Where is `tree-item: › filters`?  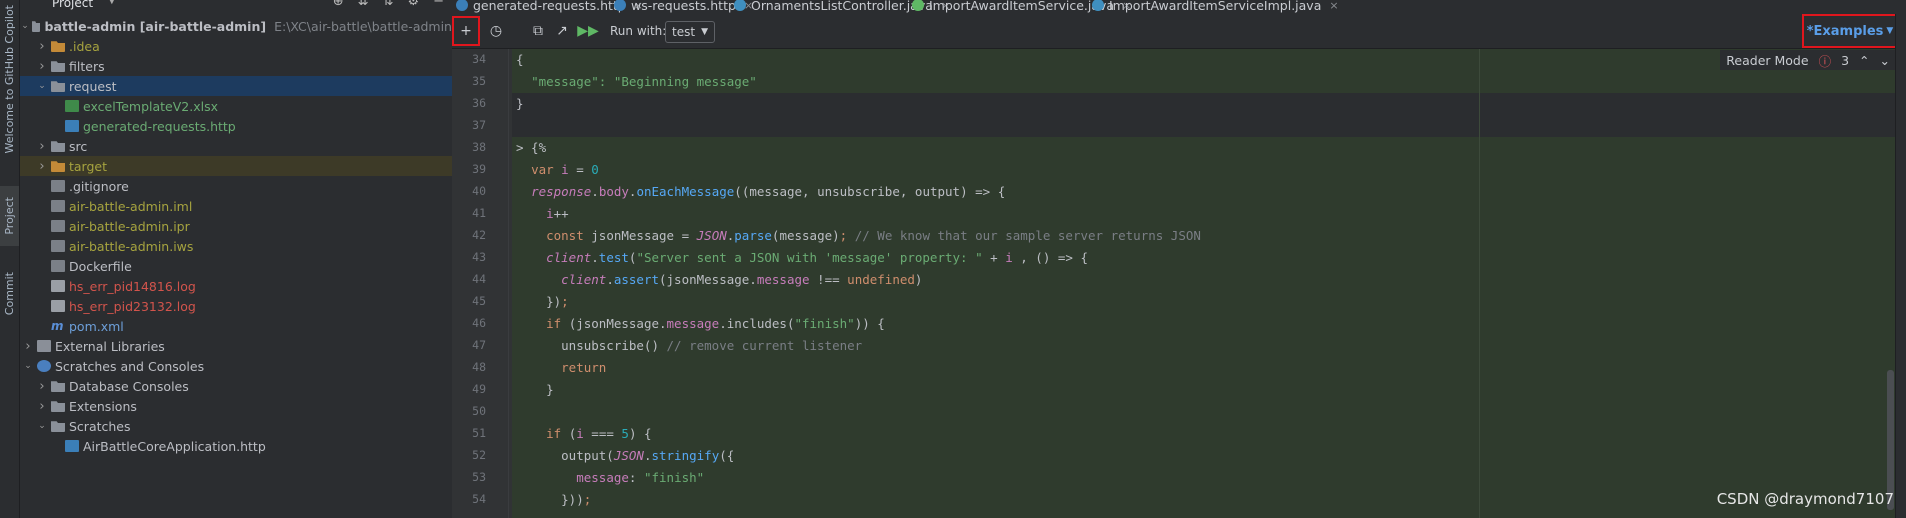 tree-item: › filters is located at coordinates (236, 66).